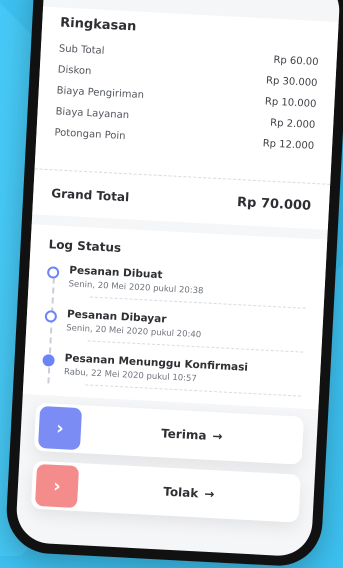 The height and width of the screenshot is (568, 343). I want to click on summary-label: Diskon, so click(74, 71).